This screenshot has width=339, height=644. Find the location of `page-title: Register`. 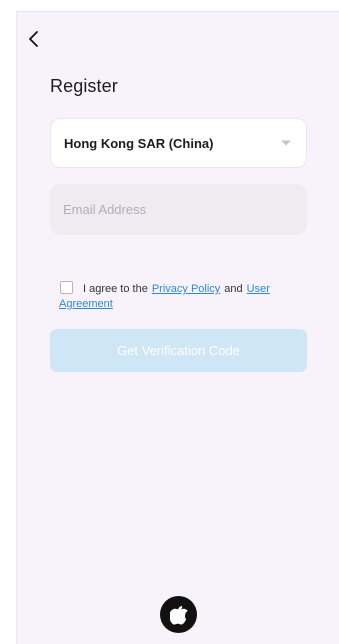

page-title: Register is located at coordinates (84, 86).